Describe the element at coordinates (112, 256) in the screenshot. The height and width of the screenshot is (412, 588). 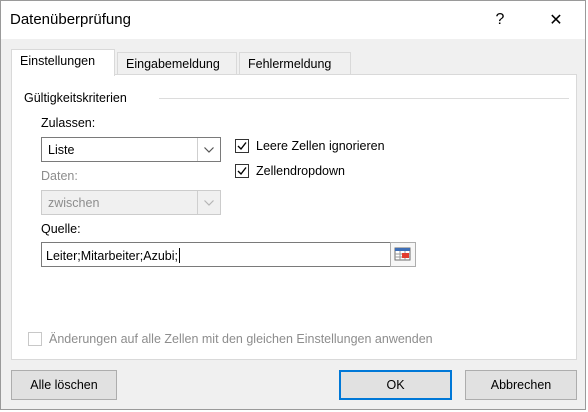
I see `source-value: Leiter;Mitarbeiter;Azubi;` at that location.